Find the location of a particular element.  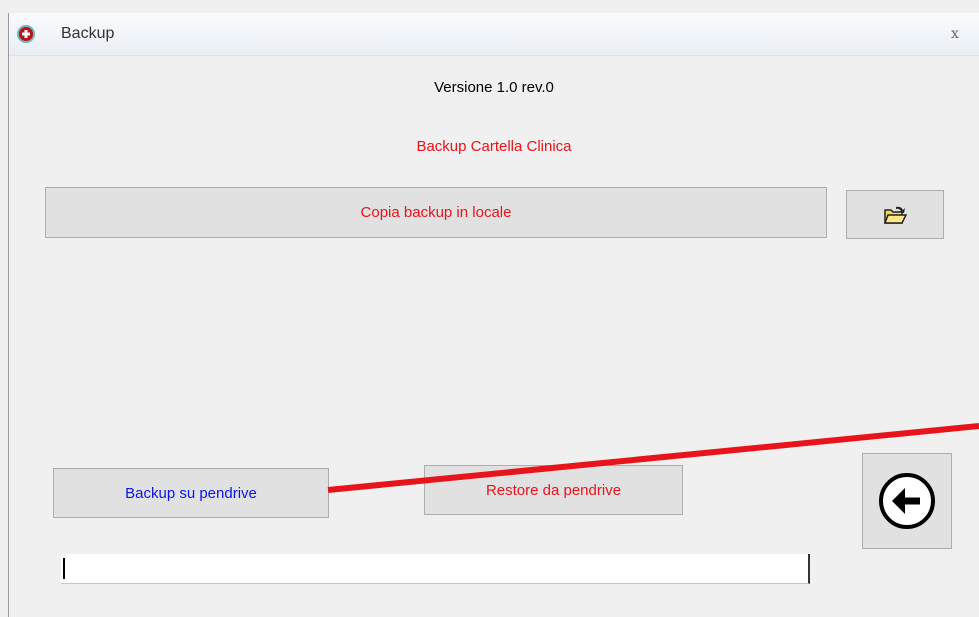

copy-backup-local-button: Copia backup in locale is located at coordinates (436, 212).